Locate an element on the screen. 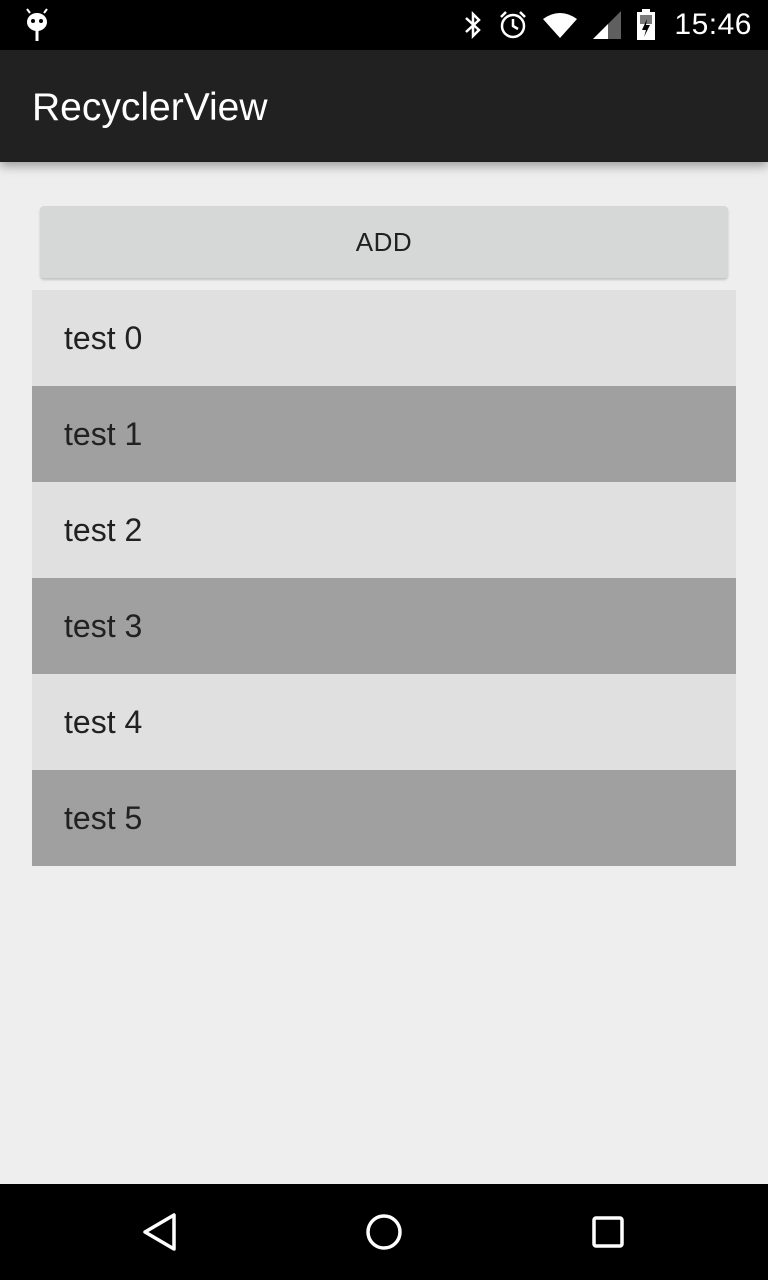  bluetooth-icon is located at coordinates (473, 25).